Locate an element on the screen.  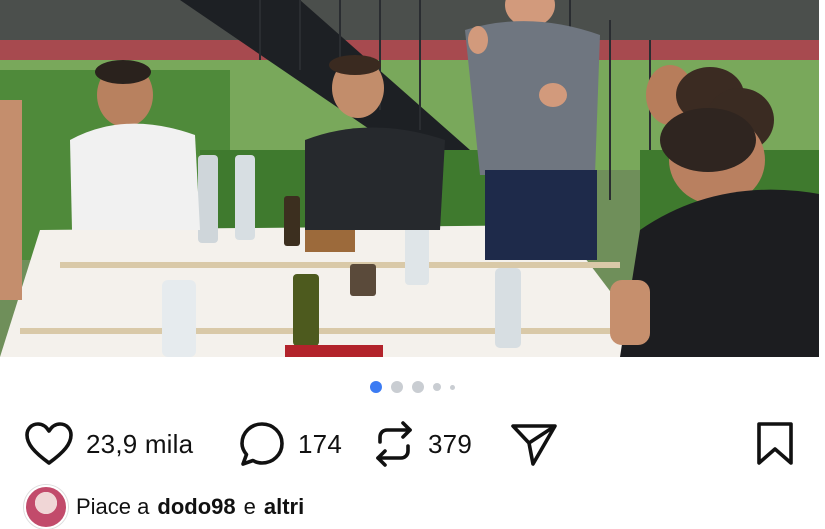
bookmark-outline-icon is located at coordinates (775, 443).